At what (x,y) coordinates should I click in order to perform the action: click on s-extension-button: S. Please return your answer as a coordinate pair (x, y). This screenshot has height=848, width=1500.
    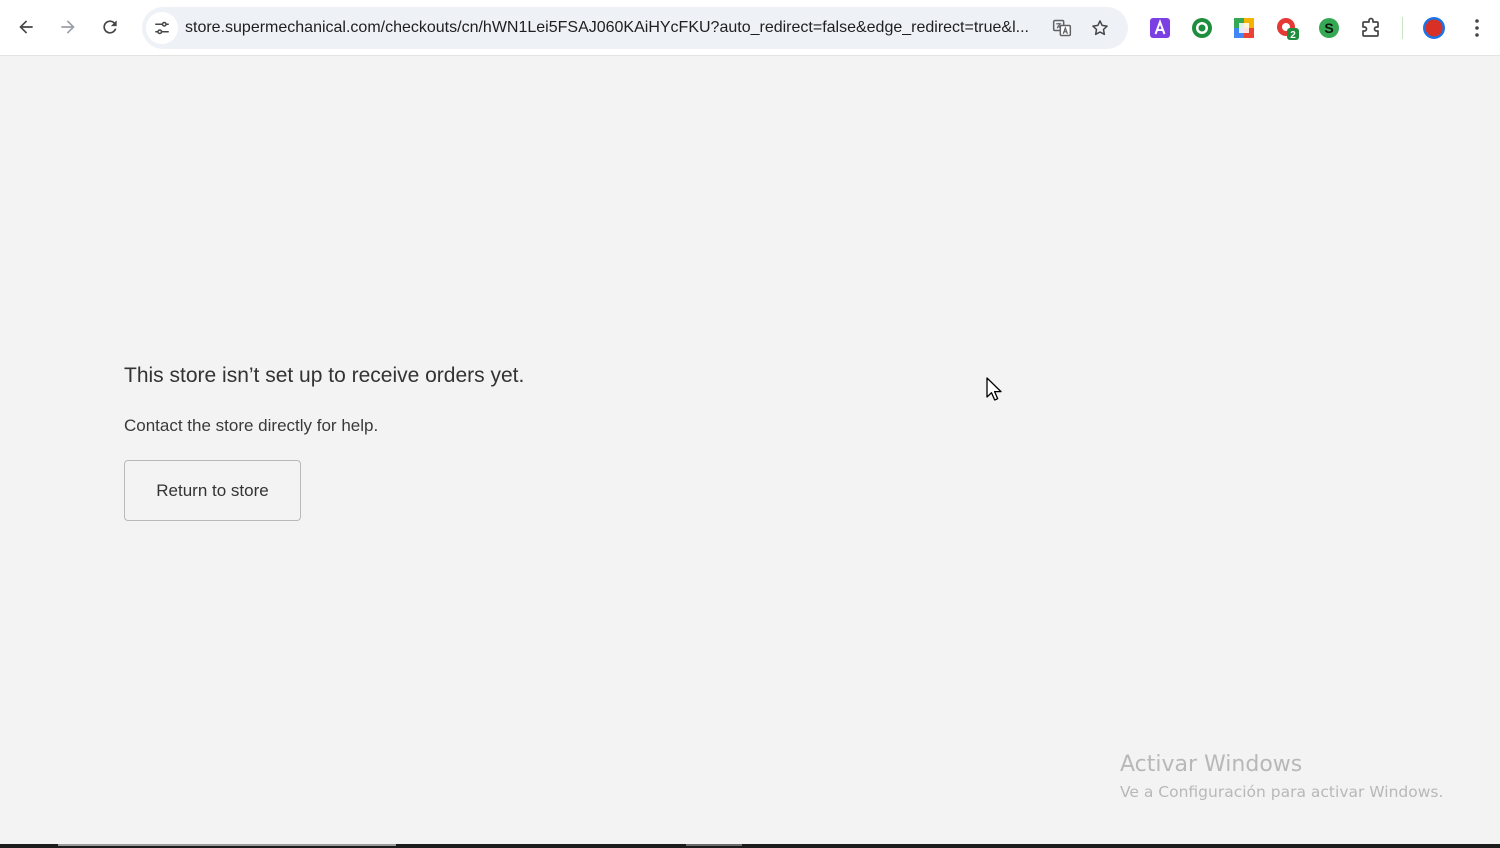
    Looking at the image, I should click on (1329, 28).